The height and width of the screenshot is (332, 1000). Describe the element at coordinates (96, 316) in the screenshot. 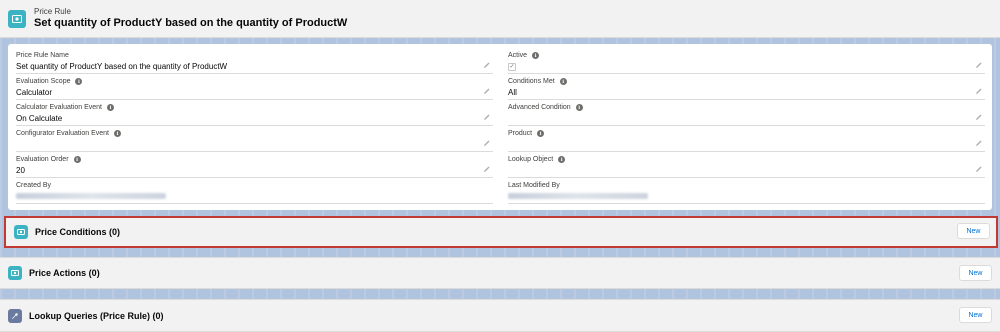

I see `related-list-title: Lookup Queries (Price Rule) (0)` at that location.